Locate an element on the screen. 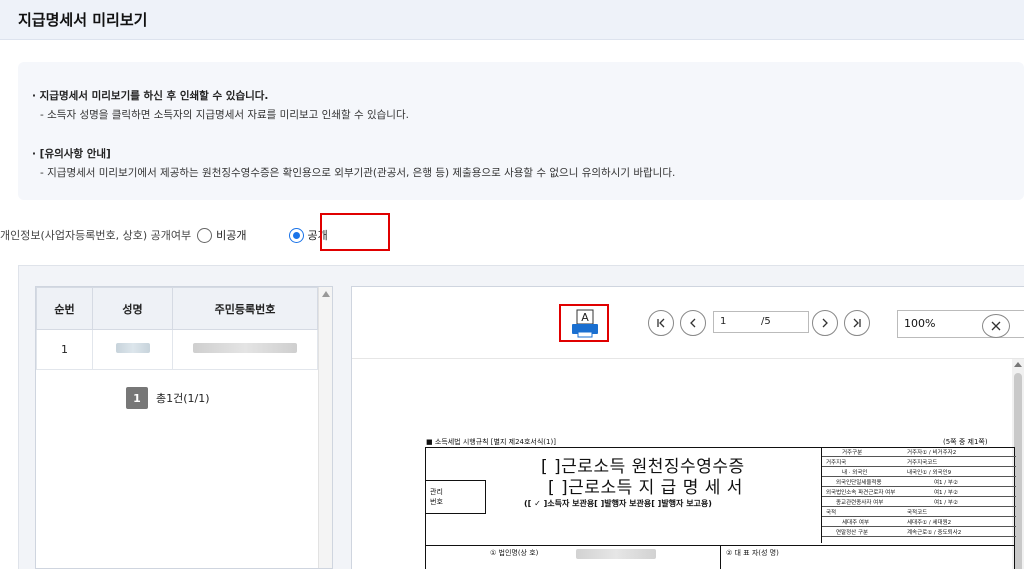 The width and height of the screenshot is (1024, 569). col-header-no: 순번 is located at coordinates (64, 308).